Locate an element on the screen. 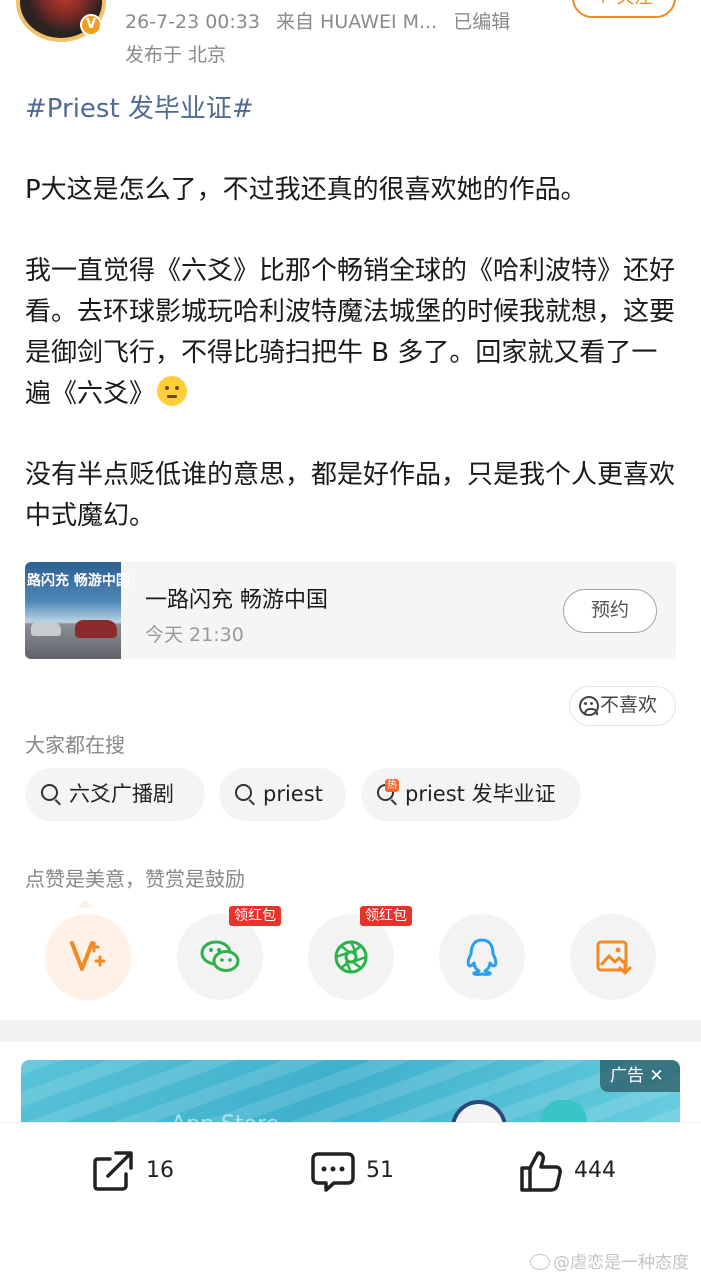 The width and height of the screenshot is (701, 1280). comment-icon is located at coordinates (333, 1172).